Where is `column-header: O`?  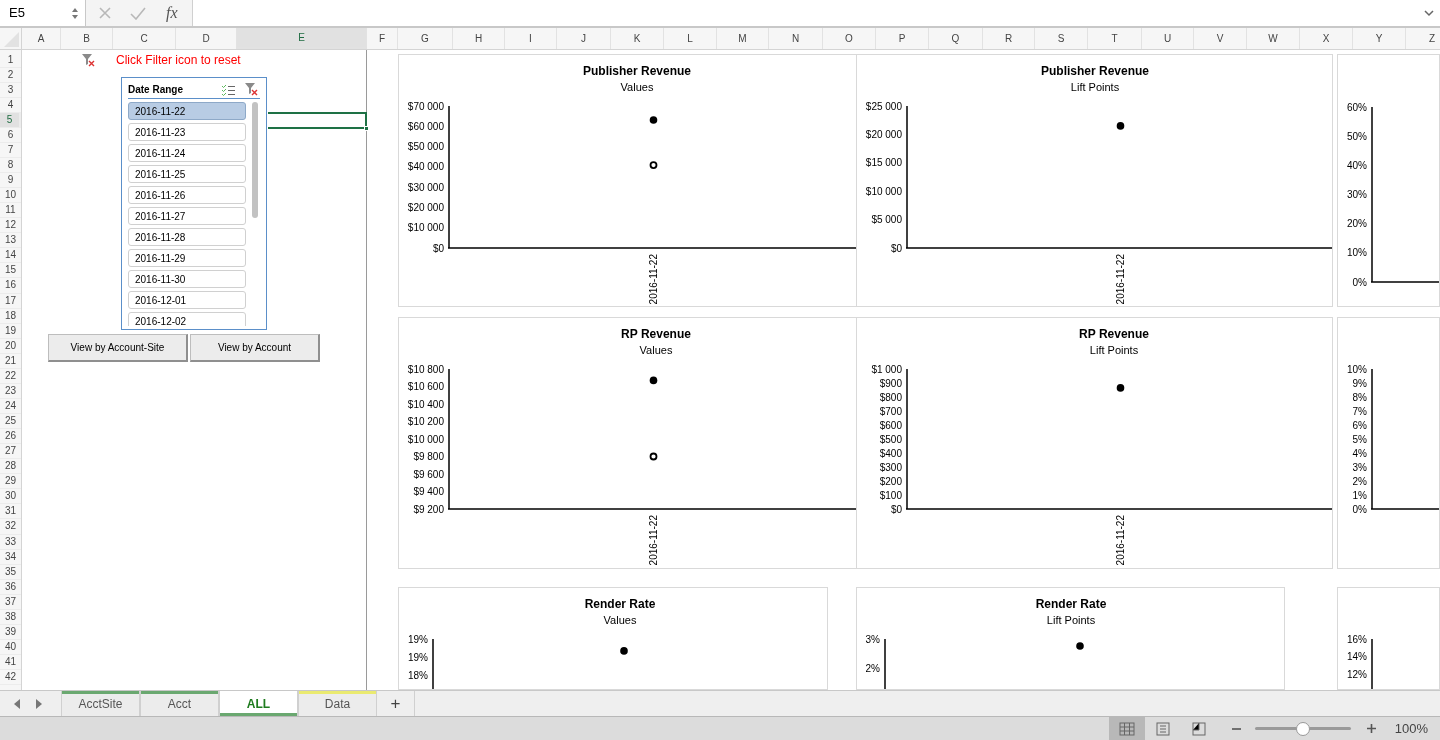 column-header: O is located at coordinates (849, 38).